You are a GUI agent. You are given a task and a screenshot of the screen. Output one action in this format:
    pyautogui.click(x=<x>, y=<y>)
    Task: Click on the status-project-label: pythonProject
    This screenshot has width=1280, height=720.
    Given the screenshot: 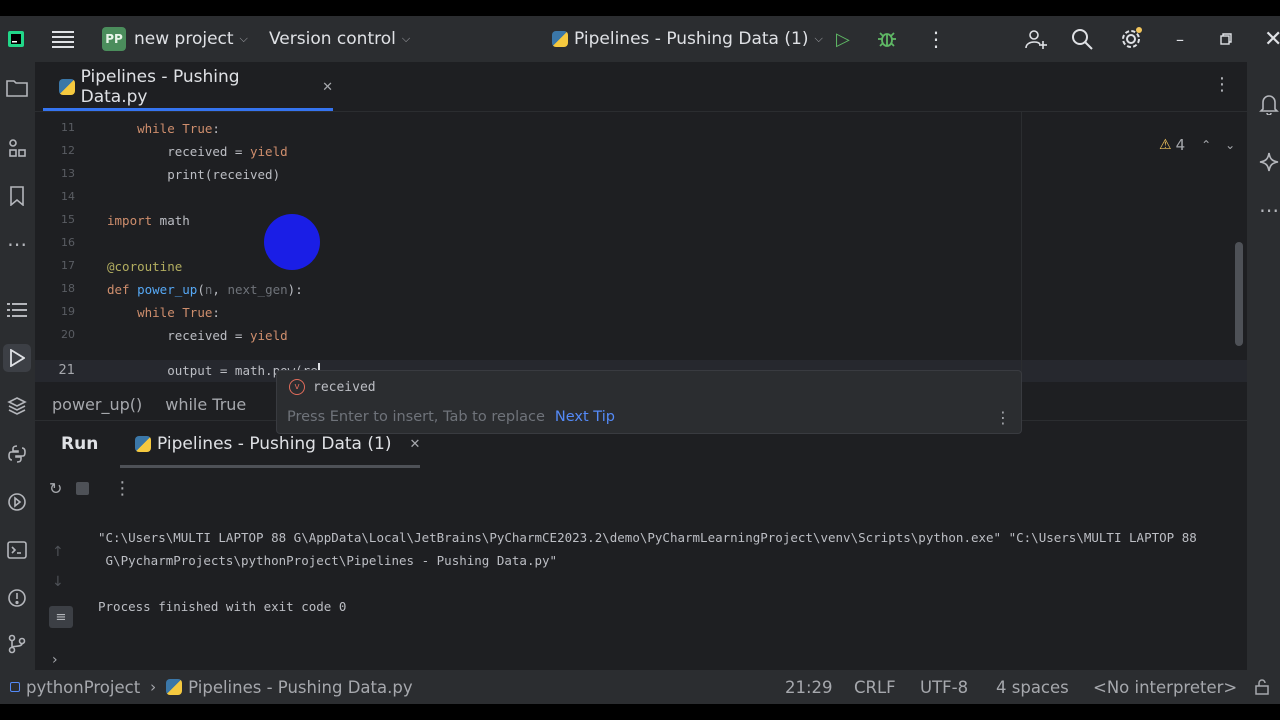 What is the action you would take?
    pyautogui.click(x=83, y=687)
    